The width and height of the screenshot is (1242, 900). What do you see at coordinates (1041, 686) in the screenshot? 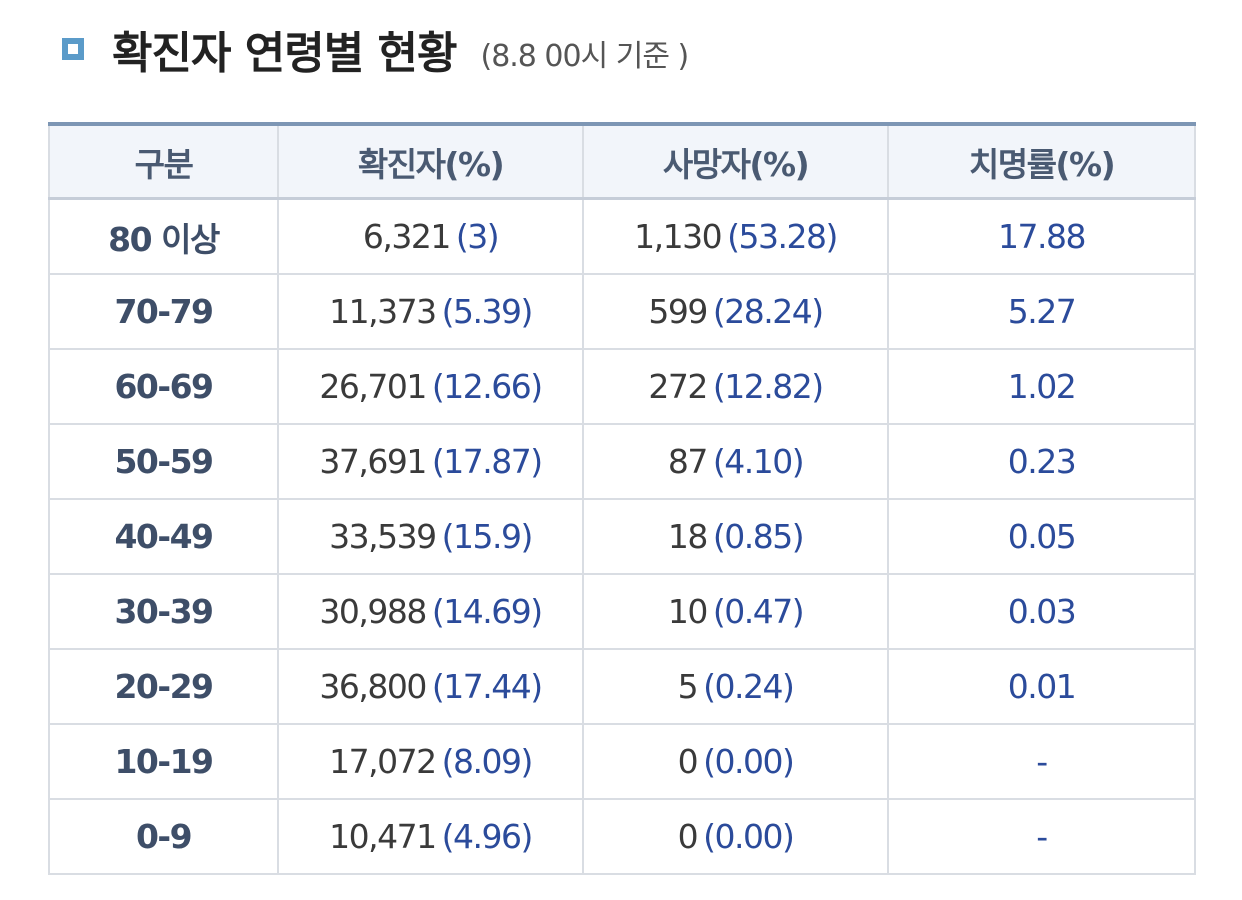
I see `fatality-rate-cell: 0.01` at bounding box center [1041, 686].